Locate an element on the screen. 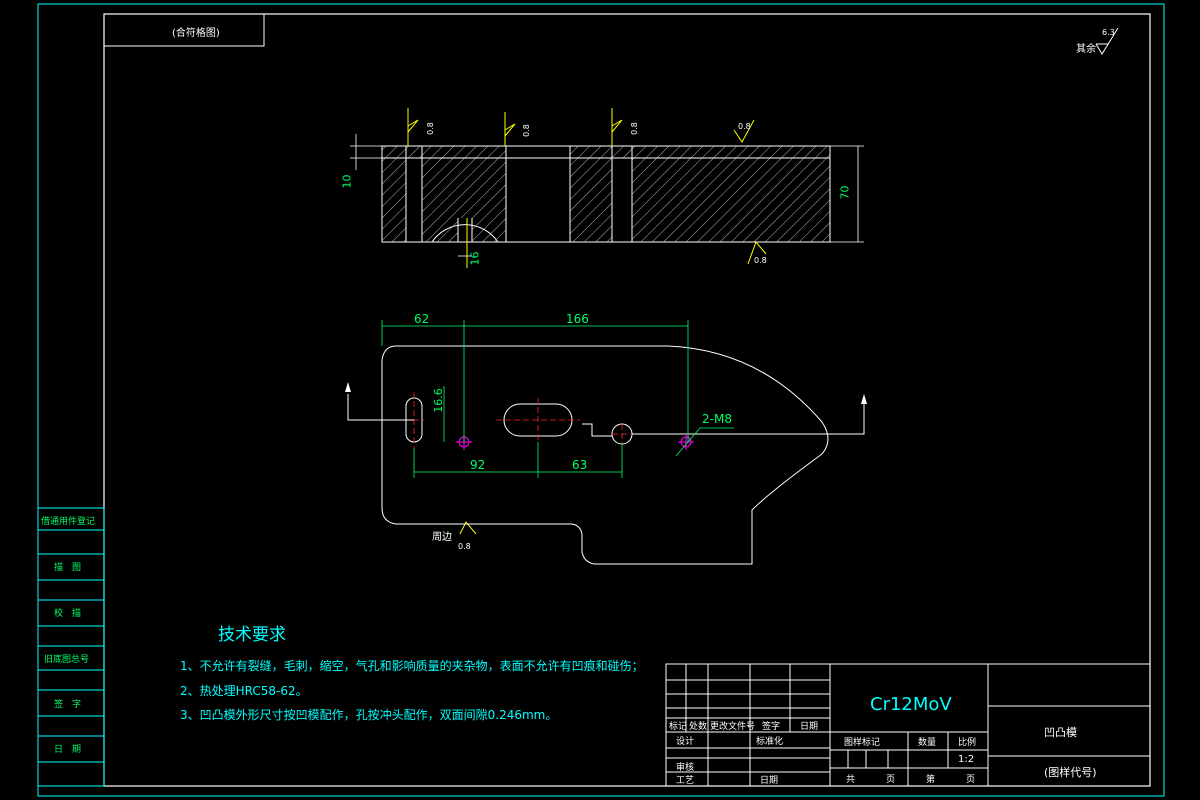 Image resolution: width=1200 pixels, height=800 pixels. sheet-unit-label: 页 is located at coordinates (971, 780).